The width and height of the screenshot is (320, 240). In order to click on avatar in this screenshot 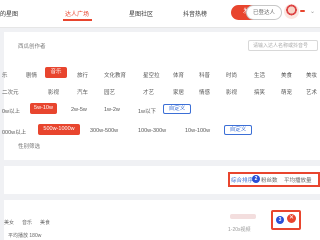, I will do `click(291, 11)`.